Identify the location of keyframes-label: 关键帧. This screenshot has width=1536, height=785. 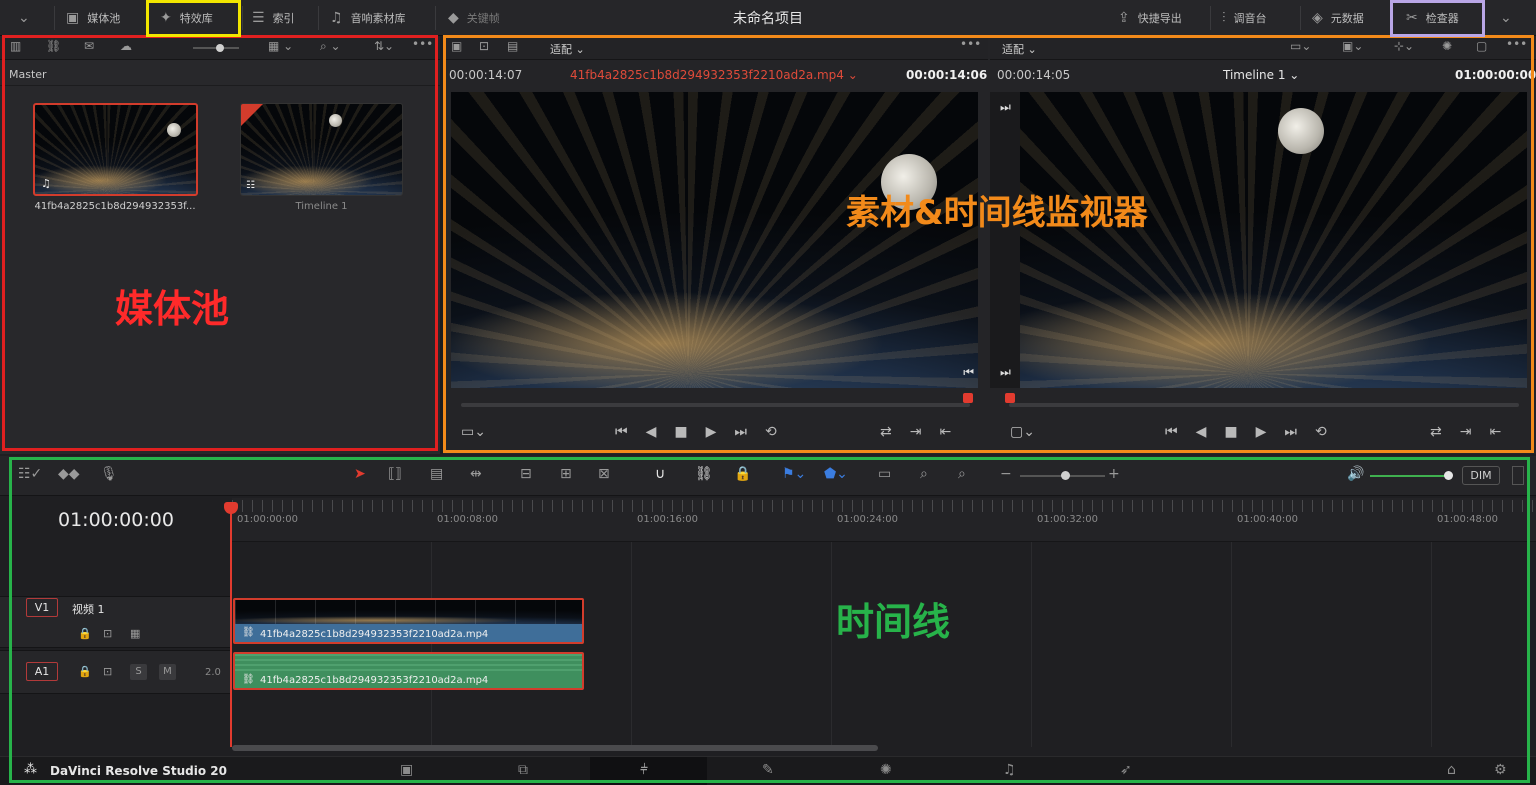
(483, 18).